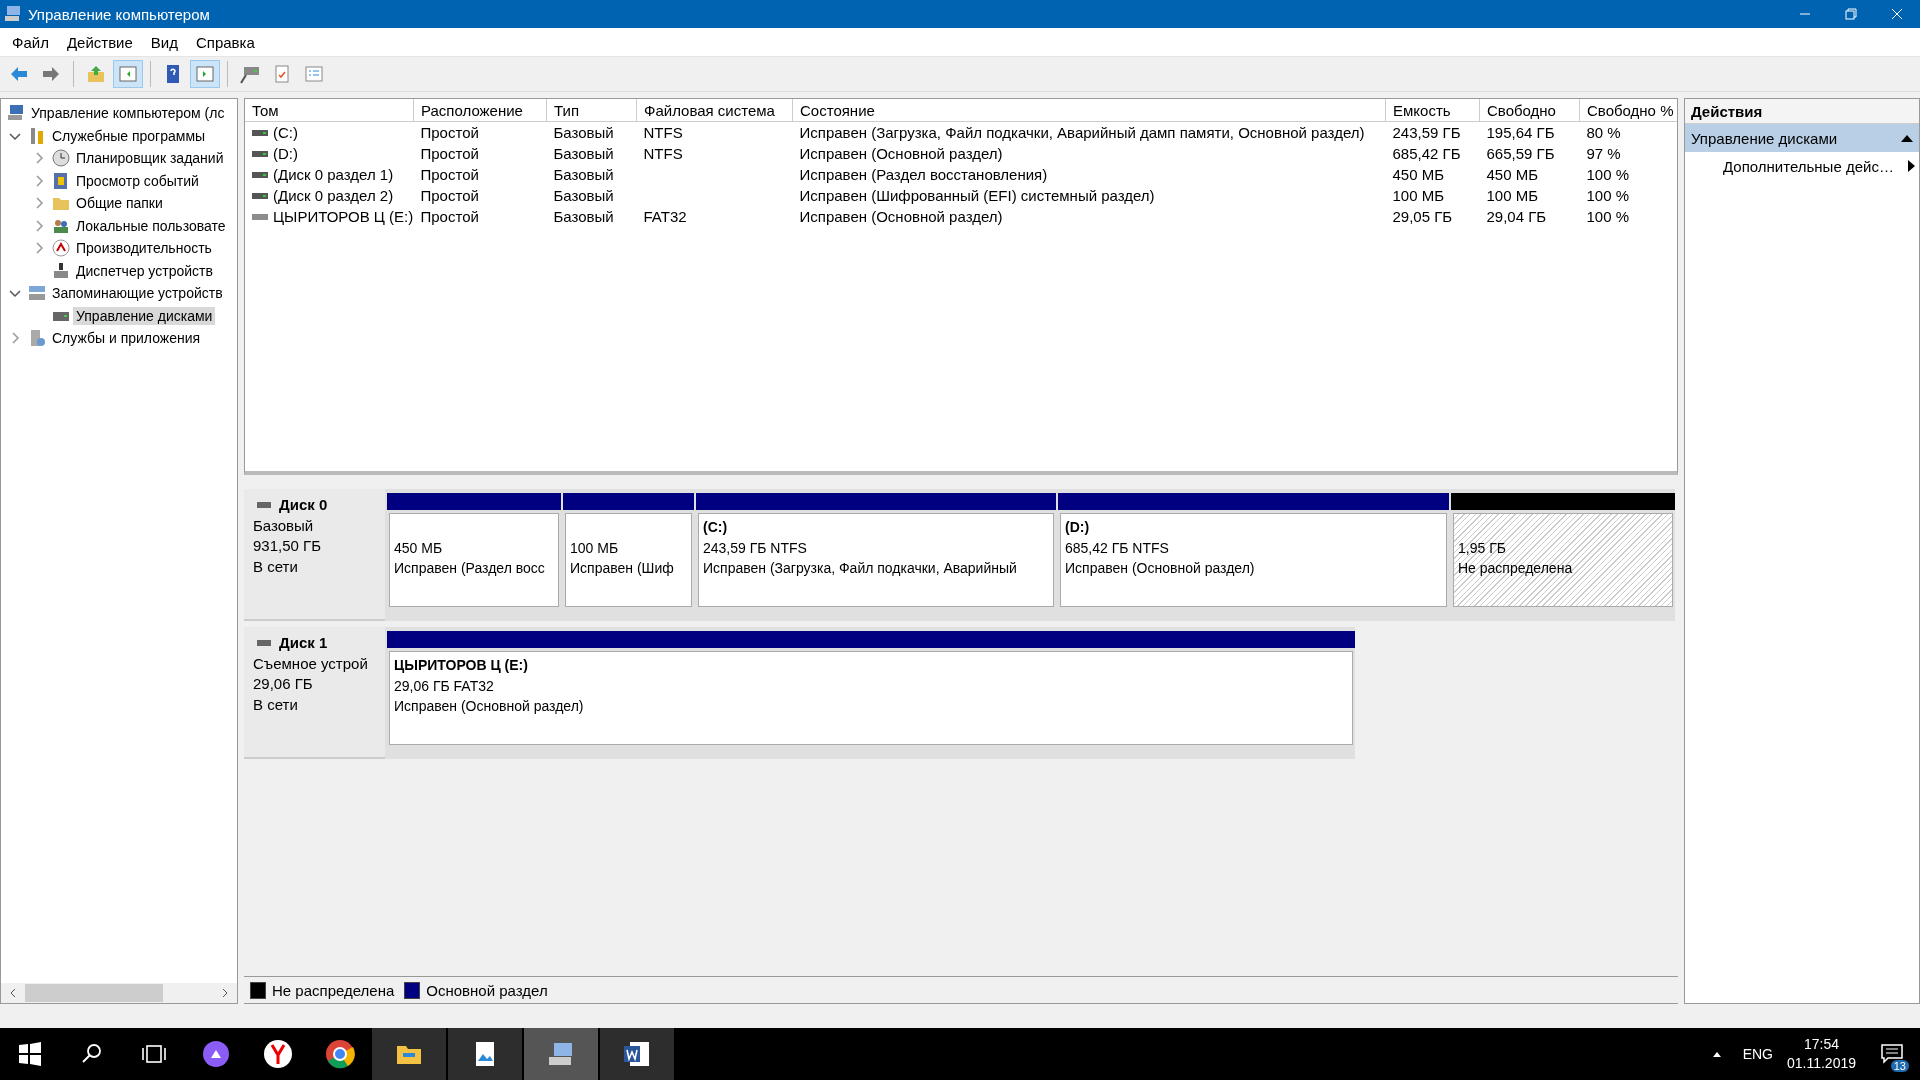 Image resolution: width=1920 pixels, height=1080 pixels. What do you see at coordinates (665, 216) in the screenshot?
I see `table-cell: FAT32` at bounding box center [665, 216].